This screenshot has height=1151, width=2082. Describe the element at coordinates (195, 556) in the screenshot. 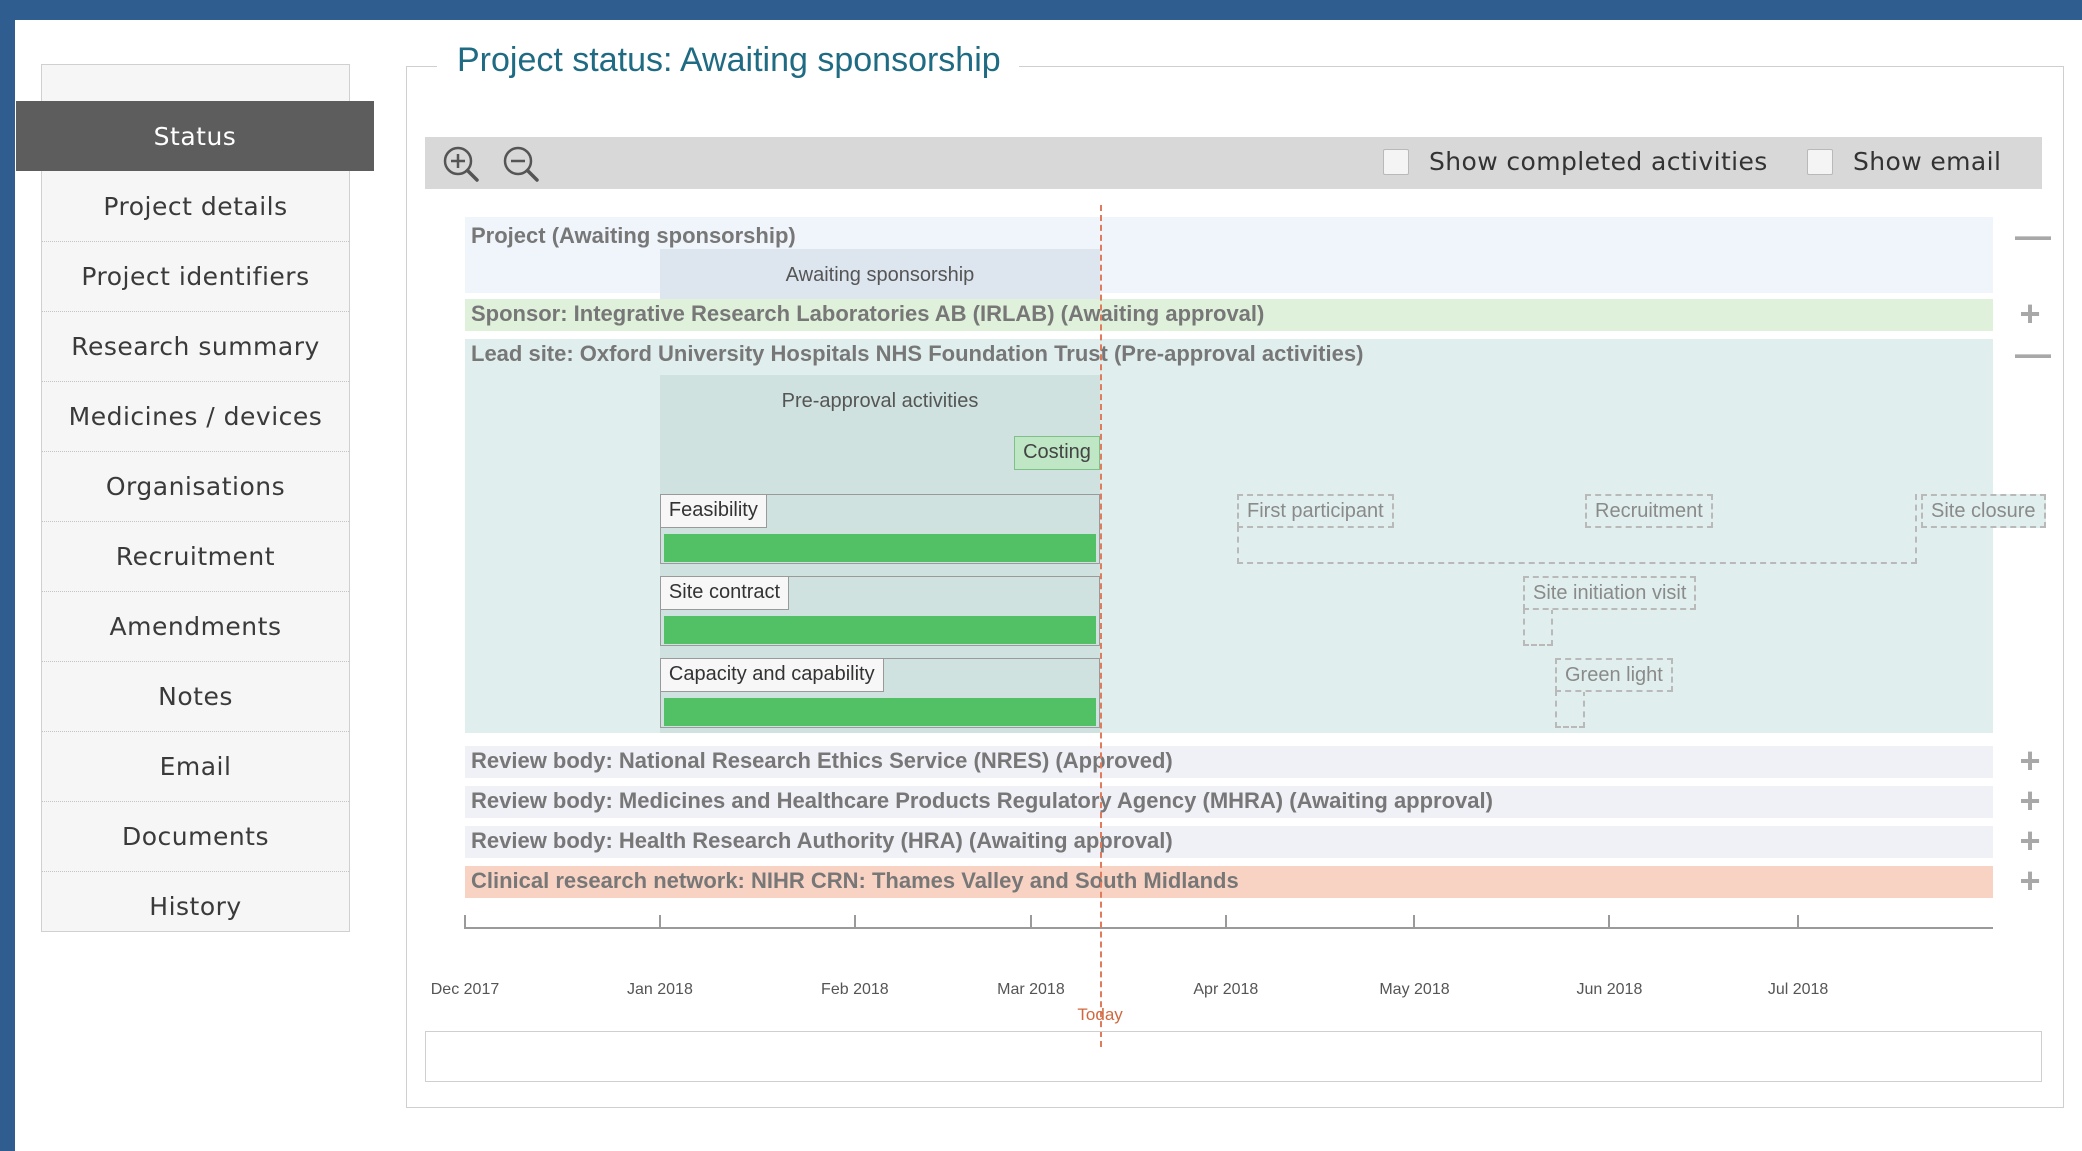

I see `sidebar-item-recruitment: Recruitment` at that location.